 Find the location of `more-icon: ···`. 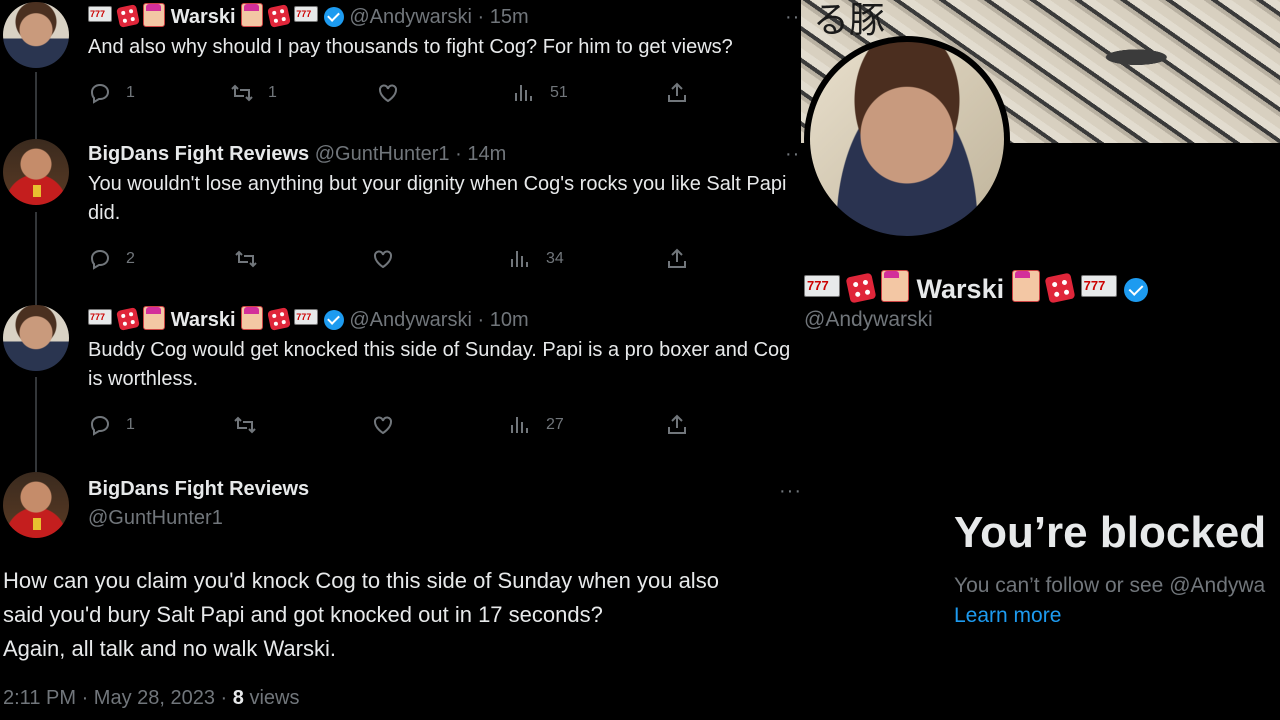

more-icon: ··· is located at coordinates (790, 491).